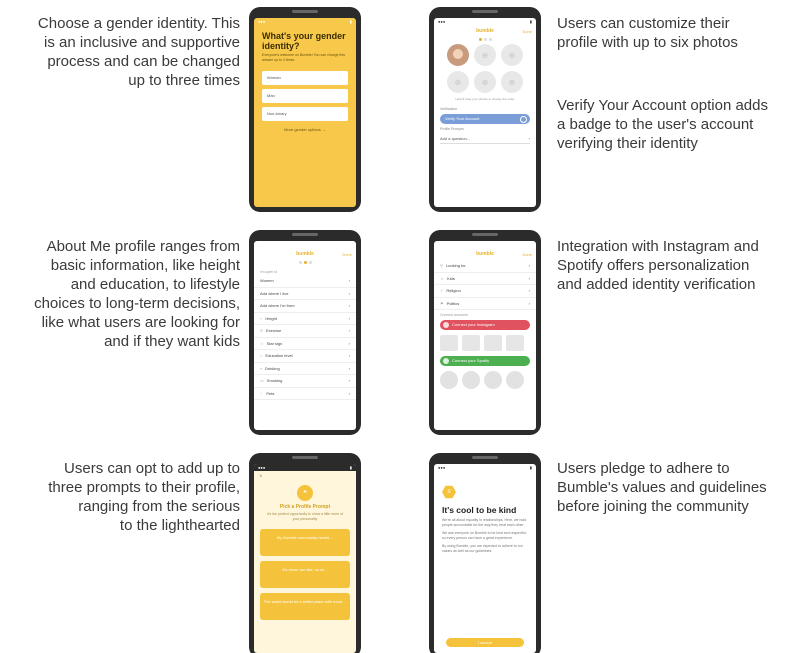 The image size is (795, 653). Describe the element at coordinates (485, 291) in the screenshot. I see `religion-row: ✧ Religion ›` at that location.